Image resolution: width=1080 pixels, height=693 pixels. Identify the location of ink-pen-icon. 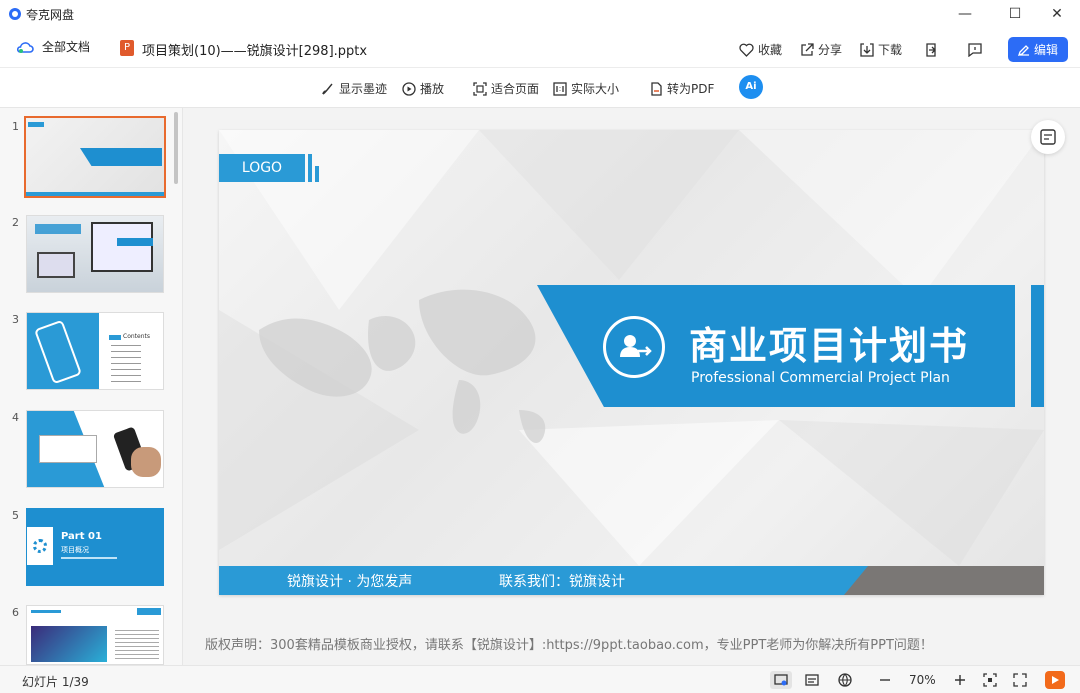
(327, 89).